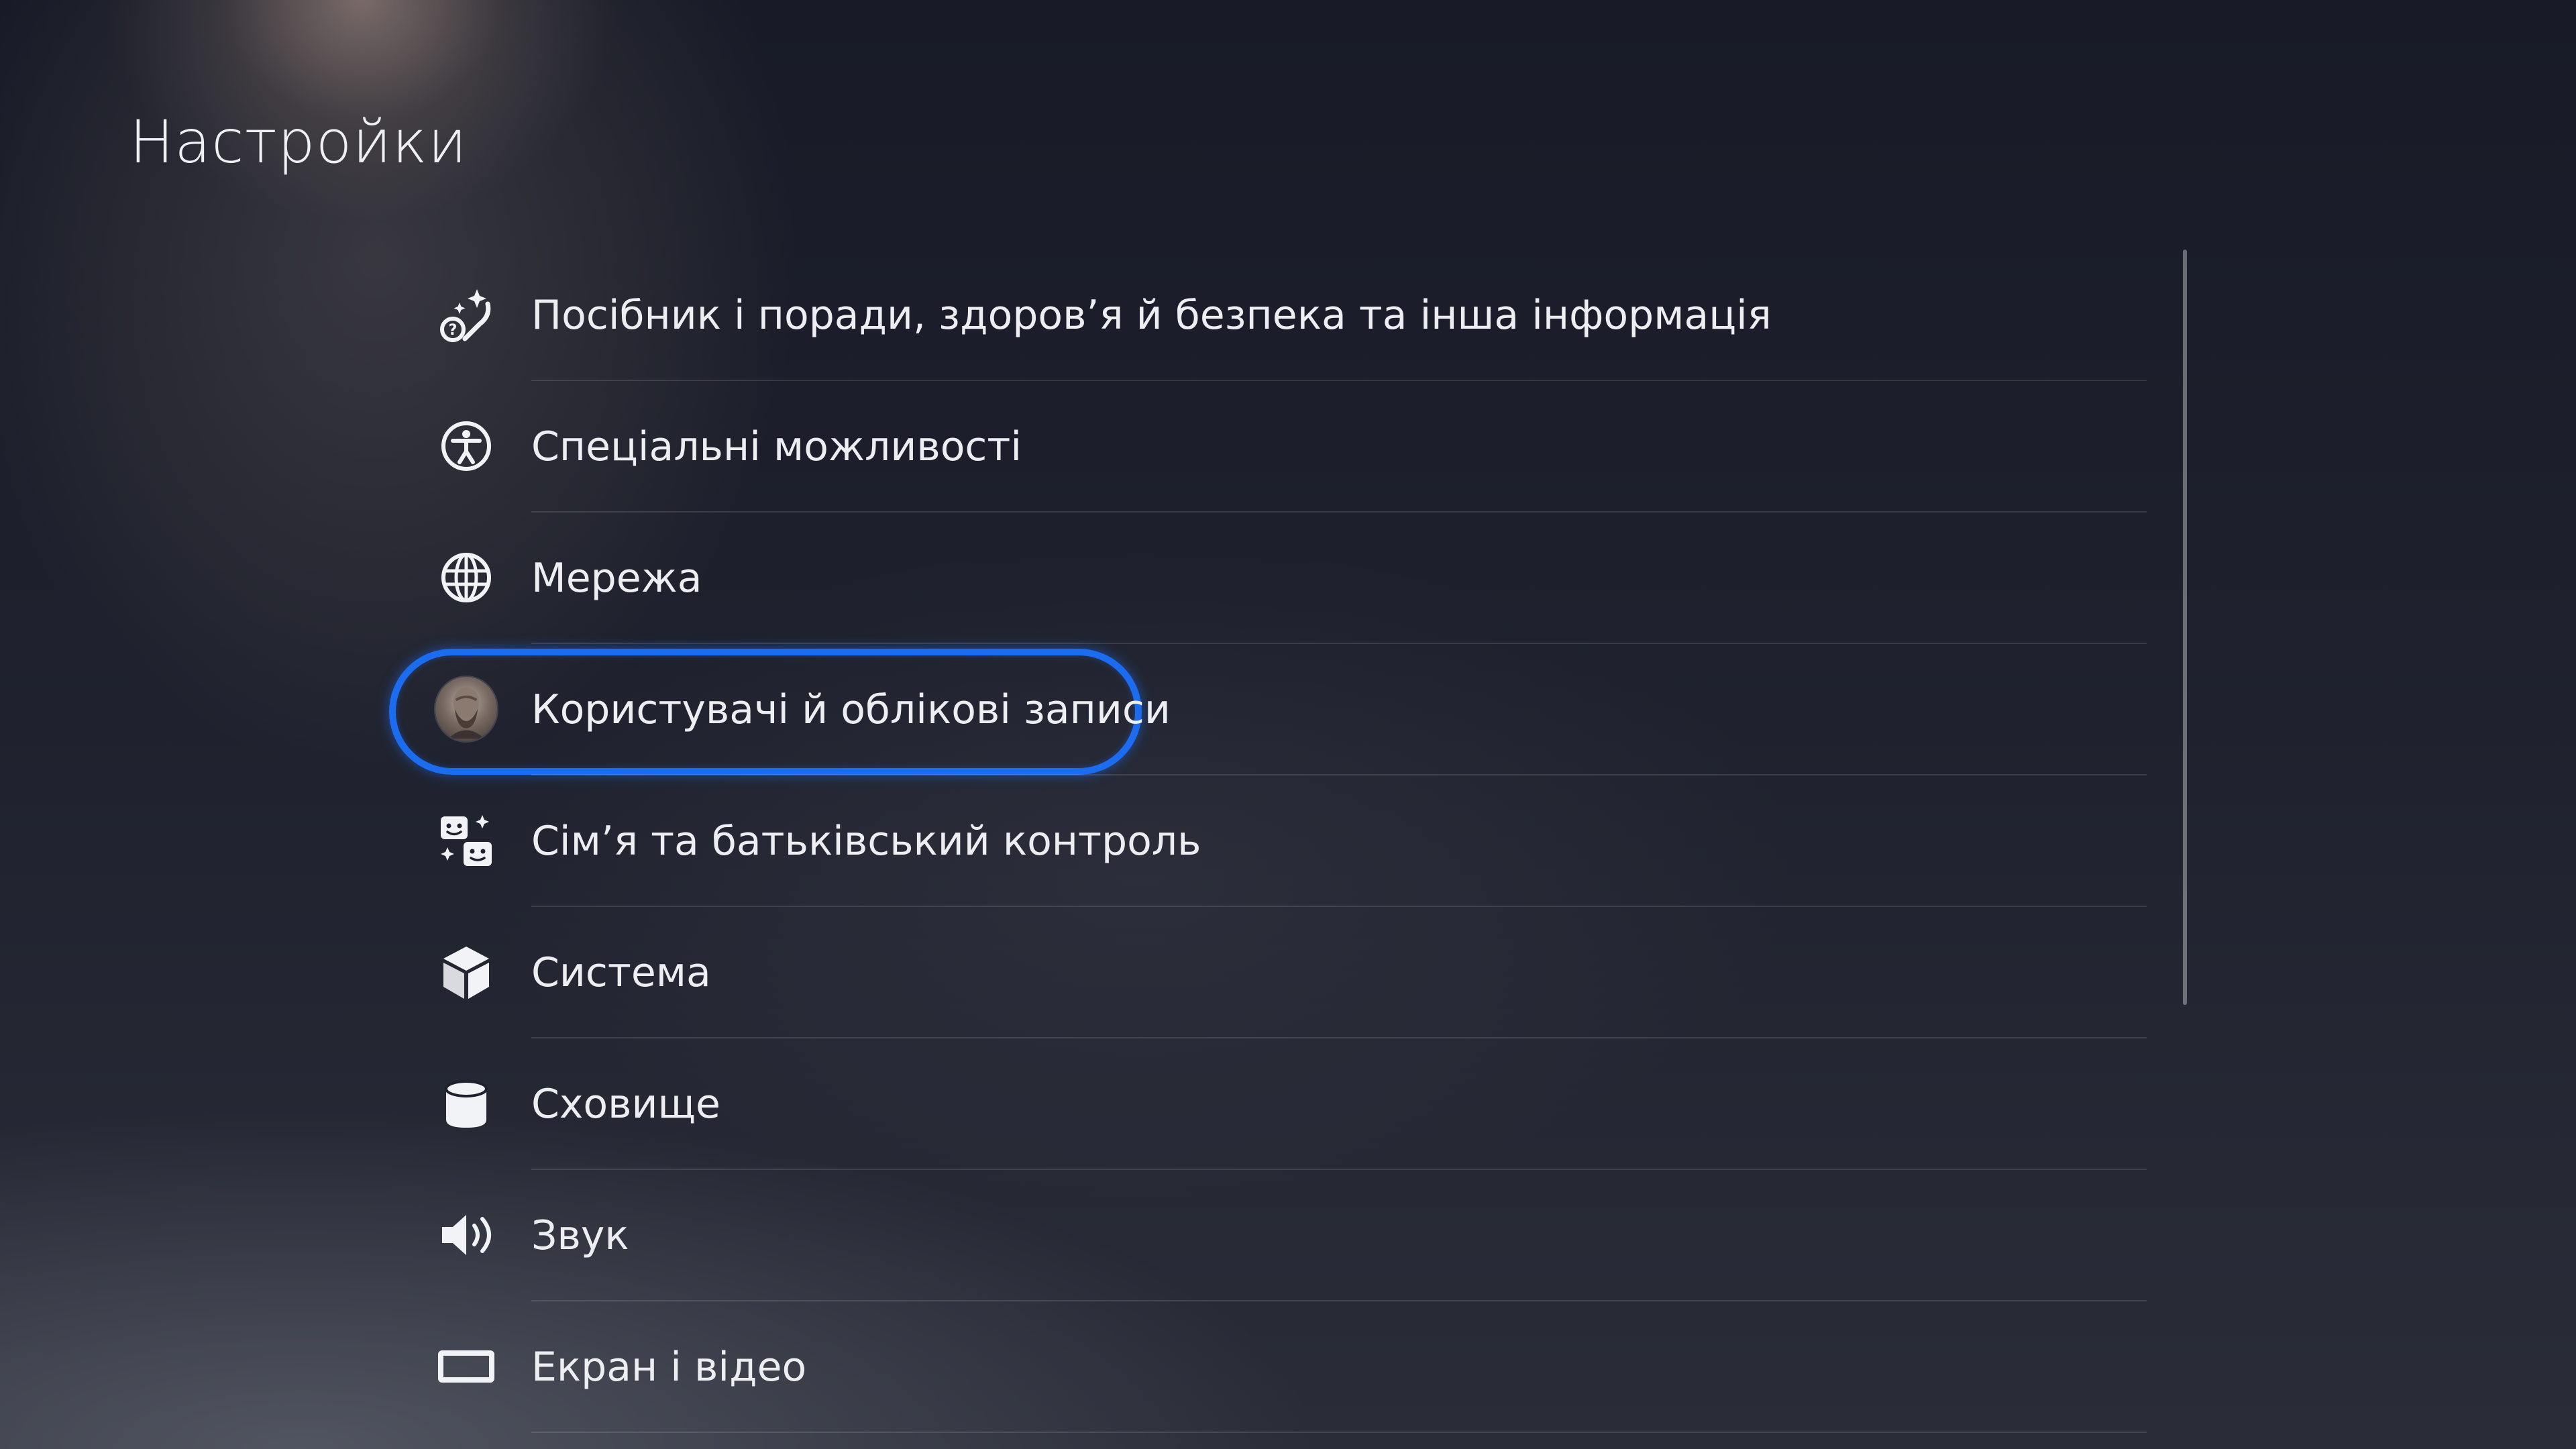 The width and height of the screenshot is (2576, 1449). I want to click on menu-item-label: Користувачі й облікові записи, so click(851, 709).